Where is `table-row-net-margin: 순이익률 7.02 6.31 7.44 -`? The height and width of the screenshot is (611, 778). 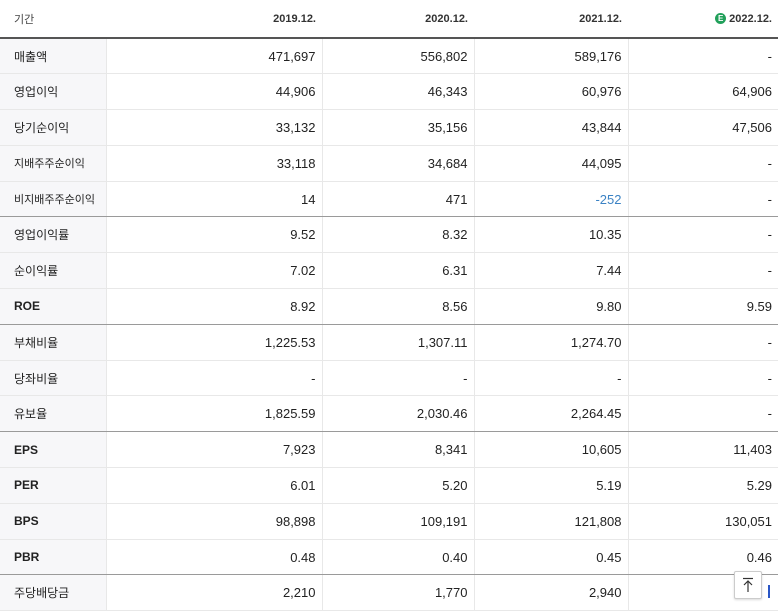
table-row-net-margin: 순이익률 7.02 6.31 7.44 - is located at coordinates (389, 271).